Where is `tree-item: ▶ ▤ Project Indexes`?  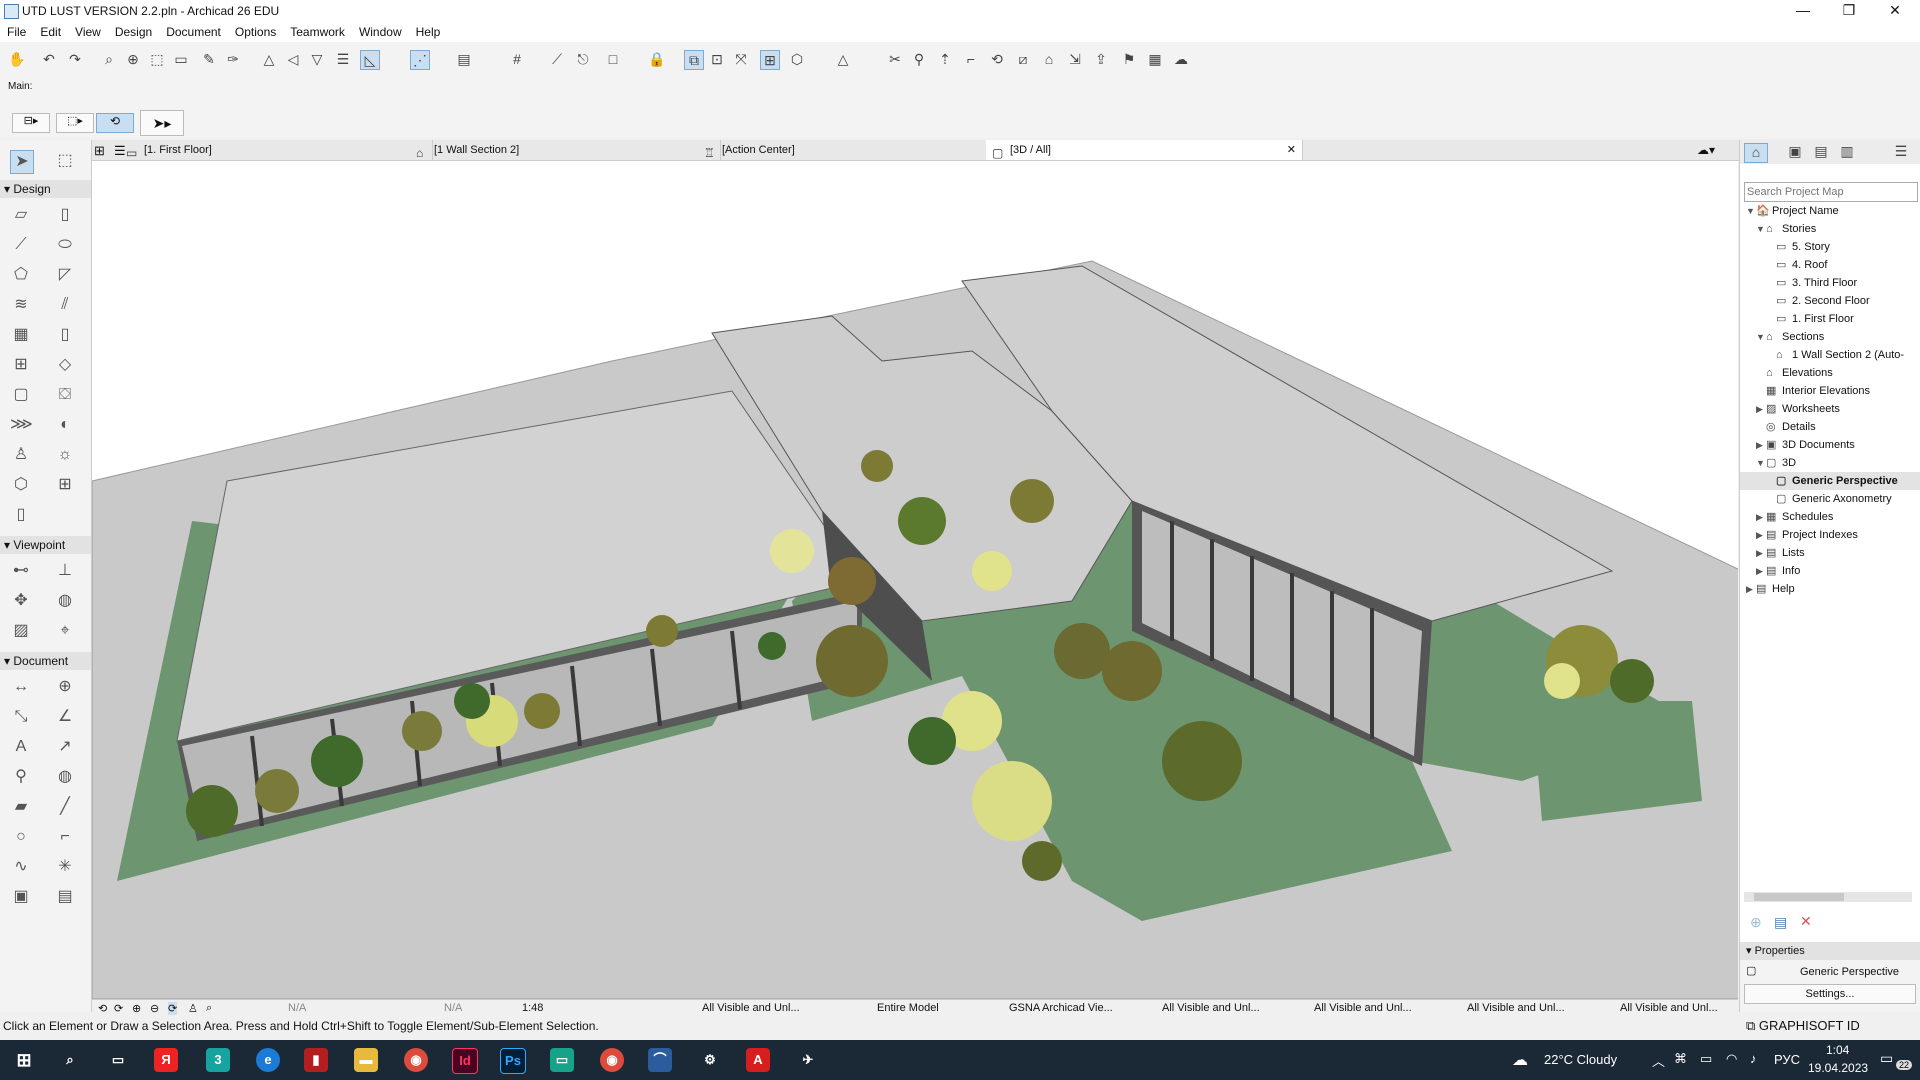 tree-item: ▶ ▤ Project Indexes is located at coordinates (1830, 535).